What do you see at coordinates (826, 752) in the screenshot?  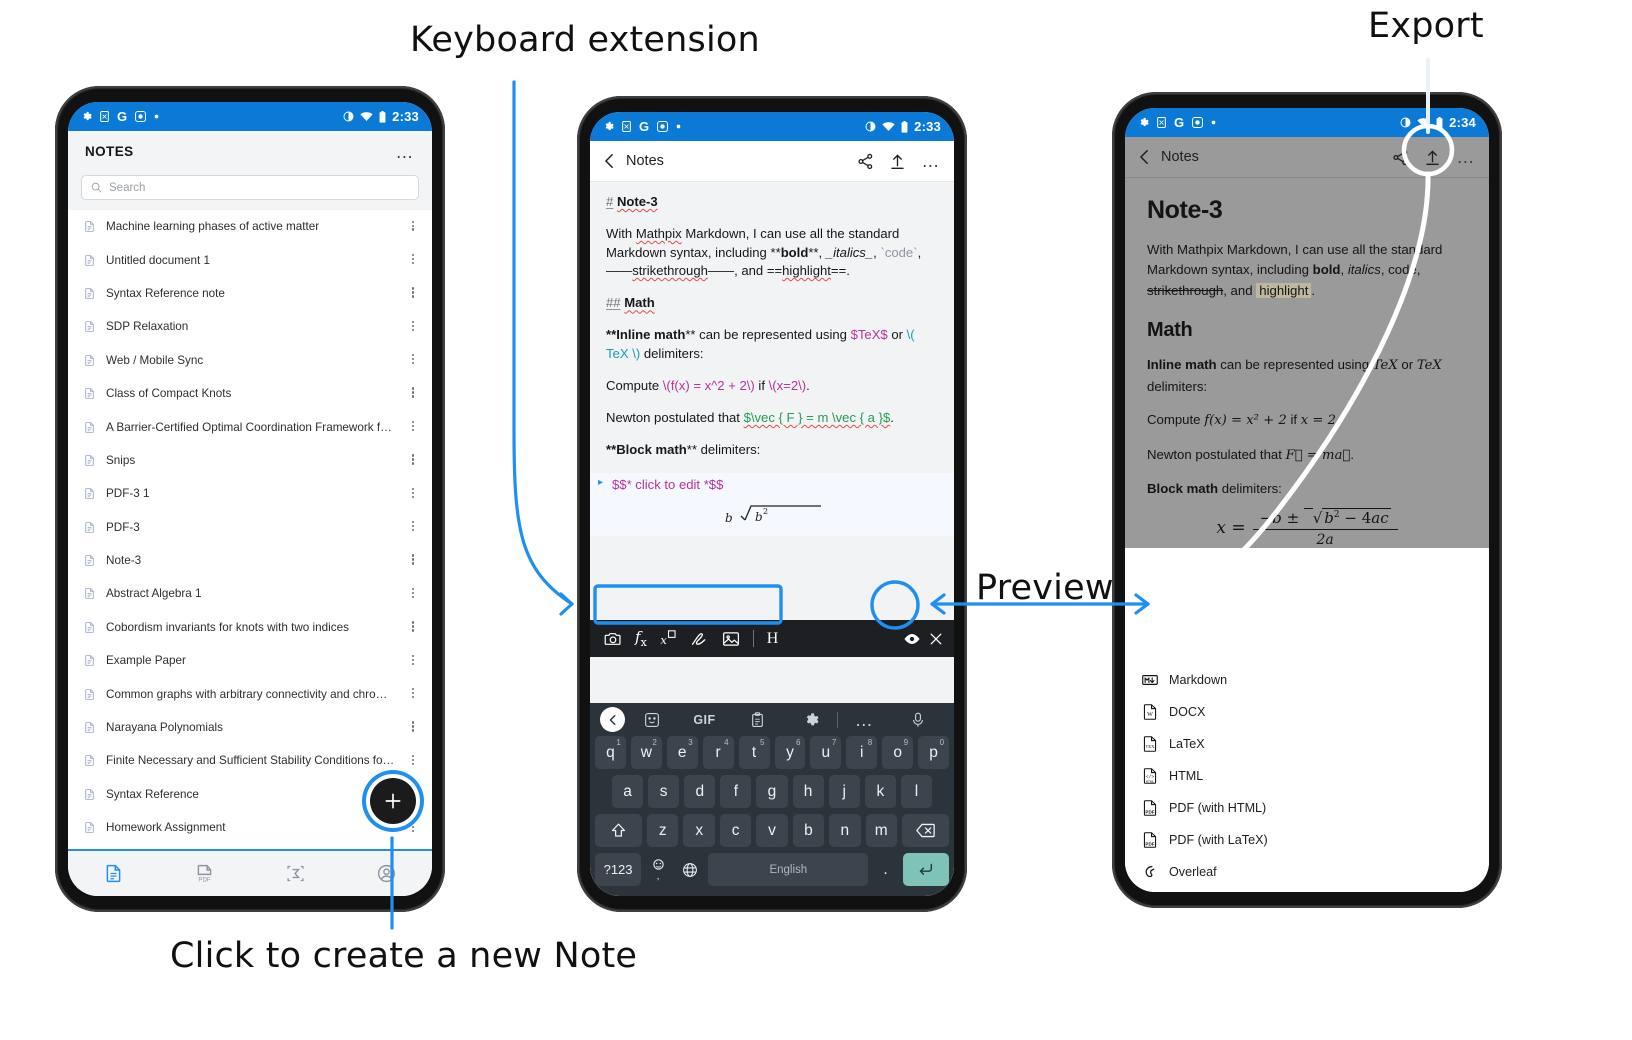 I see `key-u: u7` at bounding box center [826, 752].